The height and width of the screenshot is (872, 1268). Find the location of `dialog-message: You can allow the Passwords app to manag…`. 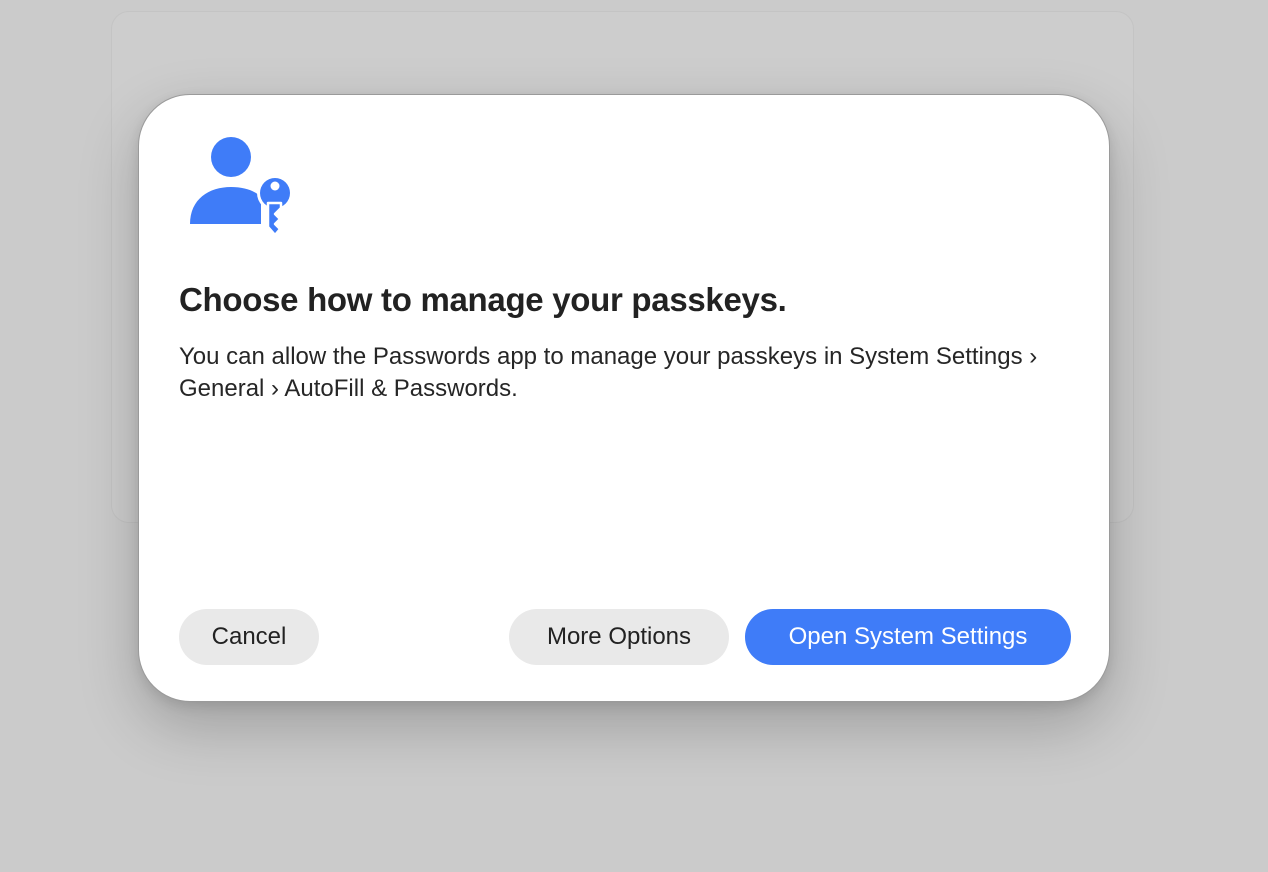

dialog-message: You can allow the Passwords app to manag… is located at coordinates (608, 372).